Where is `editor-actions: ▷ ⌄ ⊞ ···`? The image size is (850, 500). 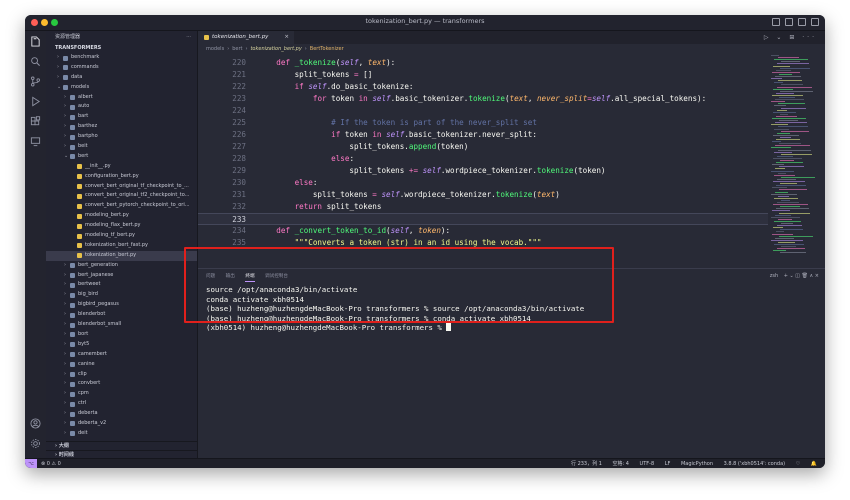 editor-actions: ▷ ⌄ ⊞ ··· is located at coordinates (790, 37).